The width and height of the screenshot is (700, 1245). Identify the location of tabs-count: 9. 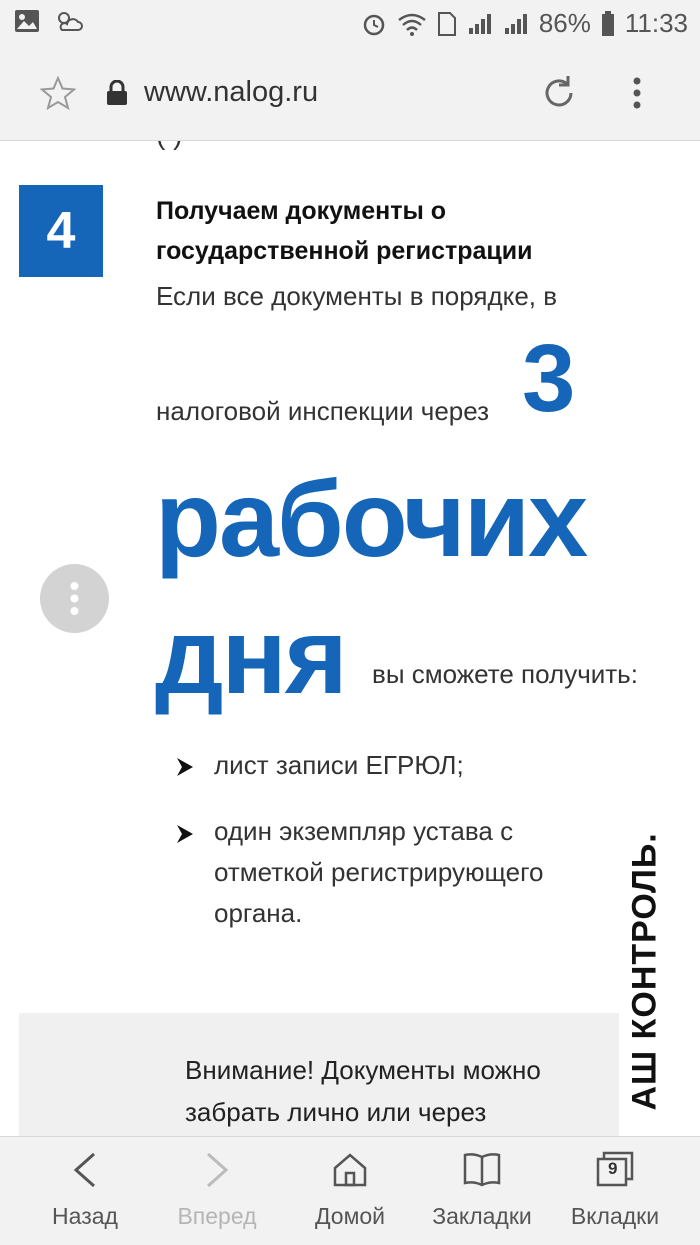
(613, 1168).